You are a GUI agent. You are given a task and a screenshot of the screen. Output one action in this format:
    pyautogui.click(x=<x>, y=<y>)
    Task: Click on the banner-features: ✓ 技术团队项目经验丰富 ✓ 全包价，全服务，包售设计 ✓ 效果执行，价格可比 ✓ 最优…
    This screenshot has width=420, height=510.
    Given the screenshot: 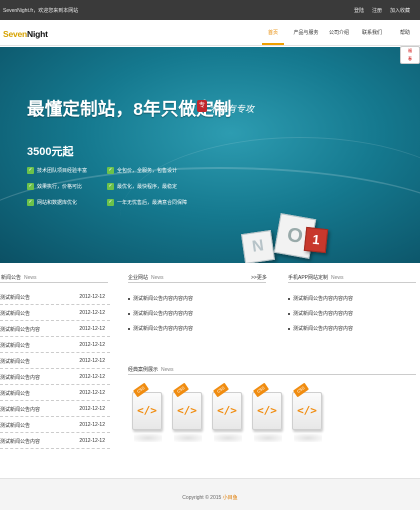 What is the action you would take?
    pyautogui.click(x=122, y=186)
    